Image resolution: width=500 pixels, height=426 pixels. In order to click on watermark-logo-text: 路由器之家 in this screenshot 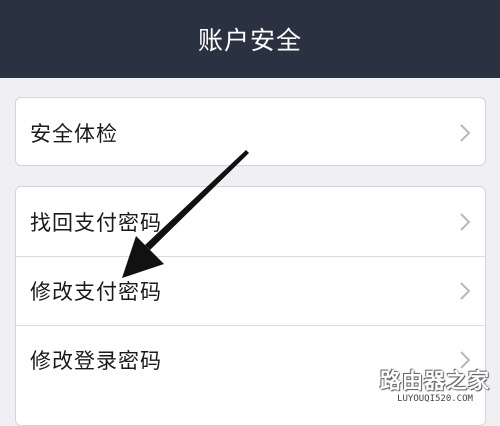, I will do `click(435, 381)`.